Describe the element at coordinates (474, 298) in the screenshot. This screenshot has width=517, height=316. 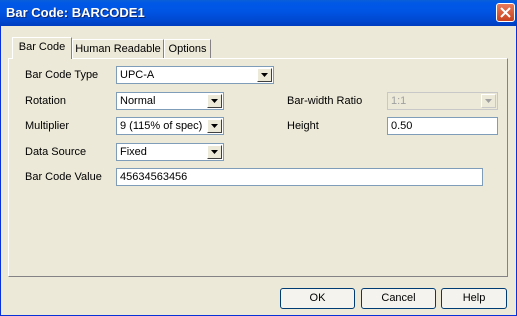
I see `help-button: Help` at that location.